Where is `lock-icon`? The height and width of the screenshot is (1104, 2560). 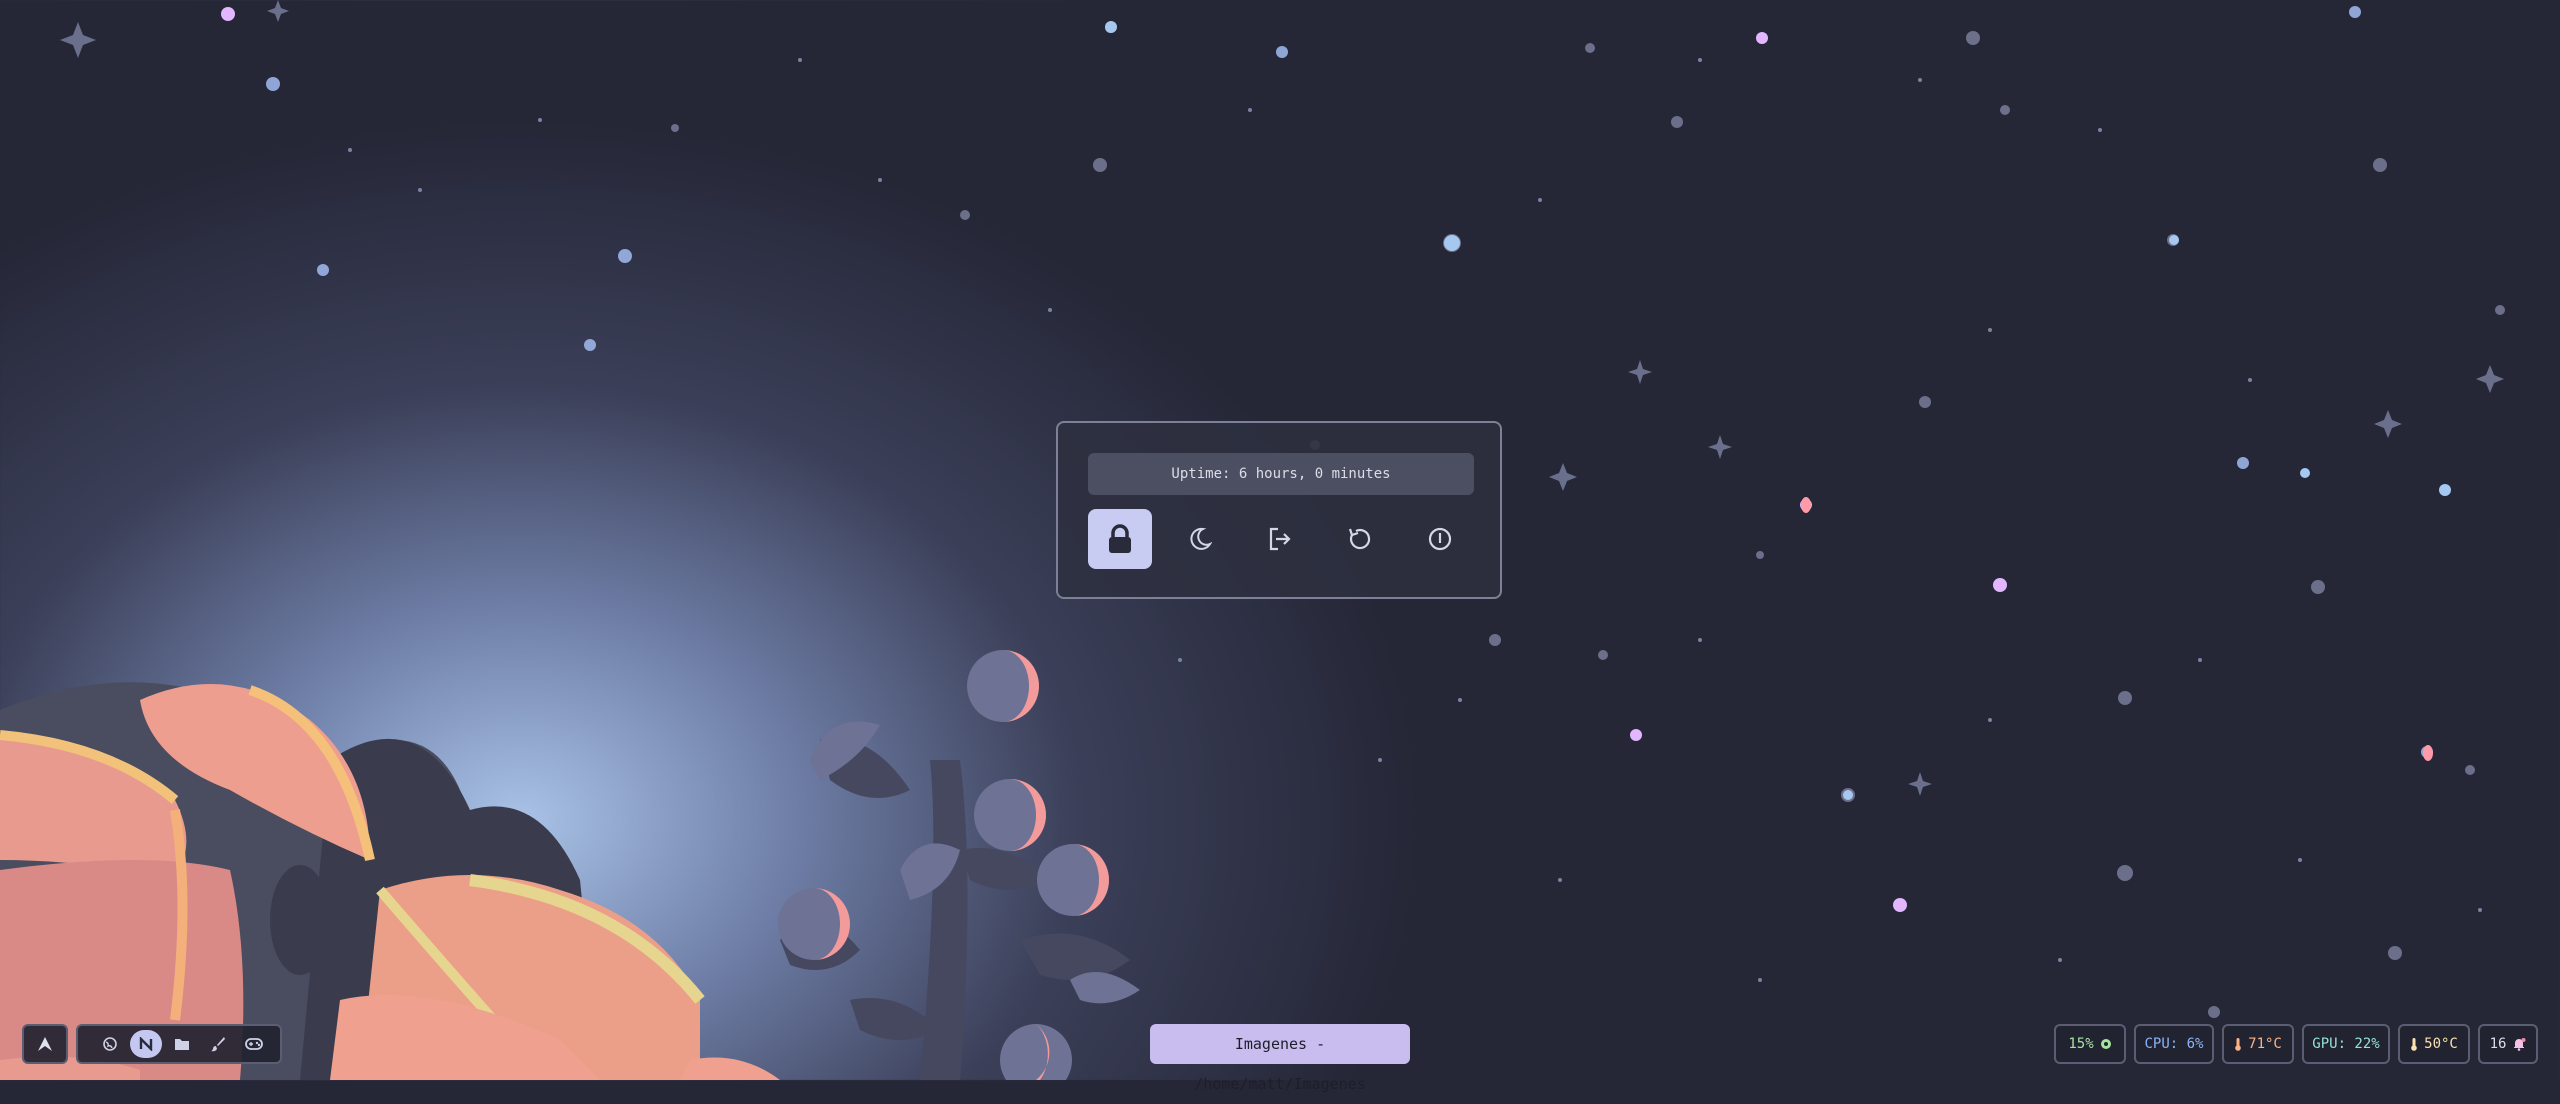 lock-icon is located at coordinates (1120, 538).